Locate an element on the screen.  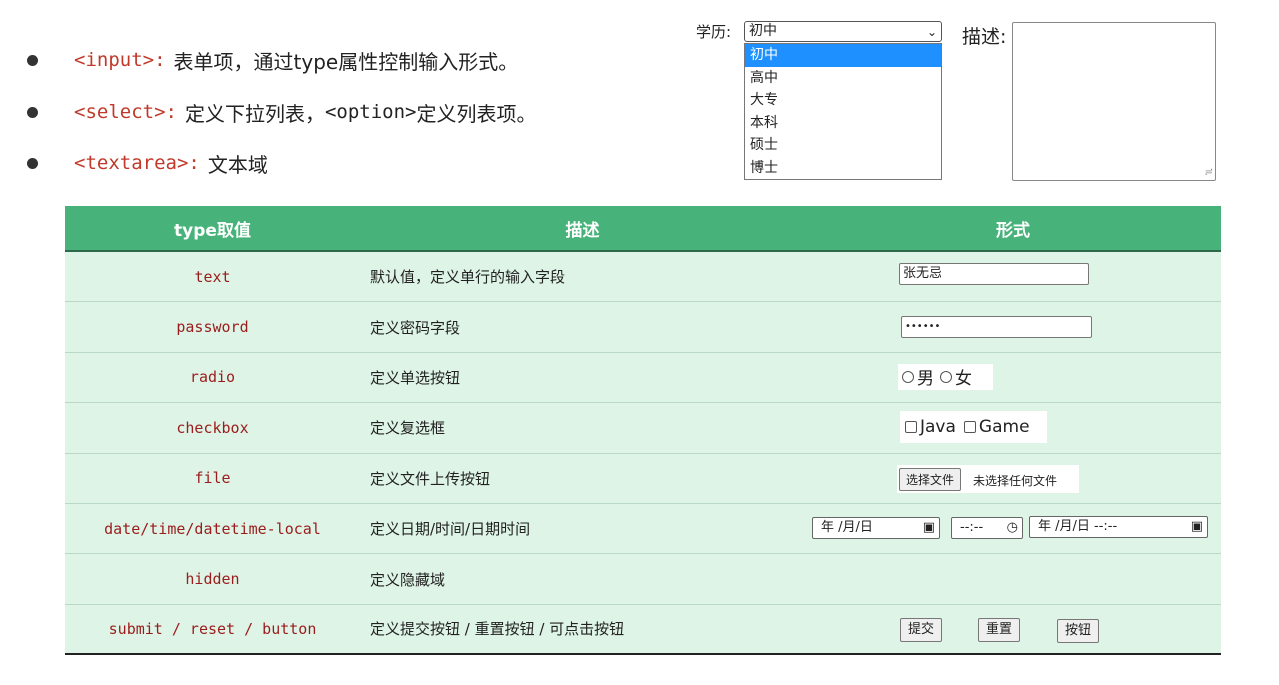
clock-icon: ◷ is located at coordinates (1012, 528).